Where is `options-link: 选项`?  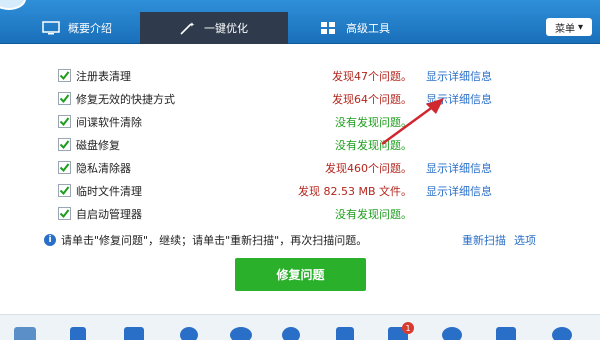
options-link: 选项 is located at coordinates (525, 240).